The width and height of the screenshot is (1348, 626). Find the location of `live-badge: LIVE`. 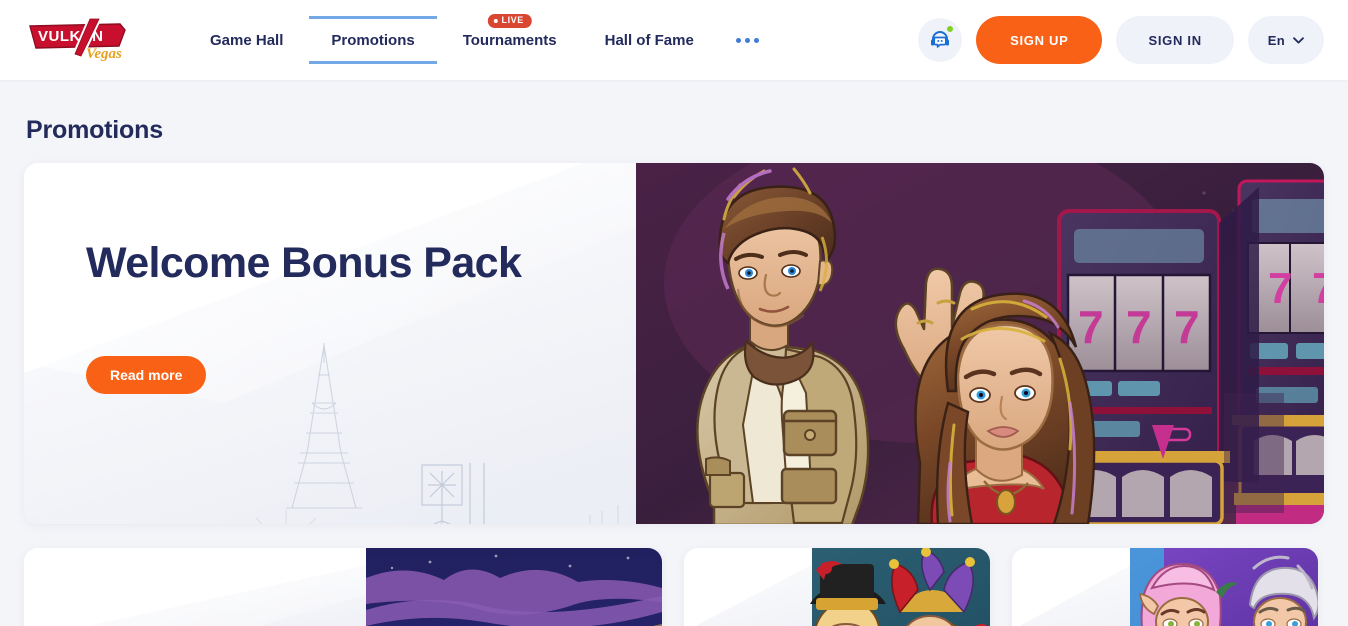

live-badge: LIVE is located at coordinates (509, 21).